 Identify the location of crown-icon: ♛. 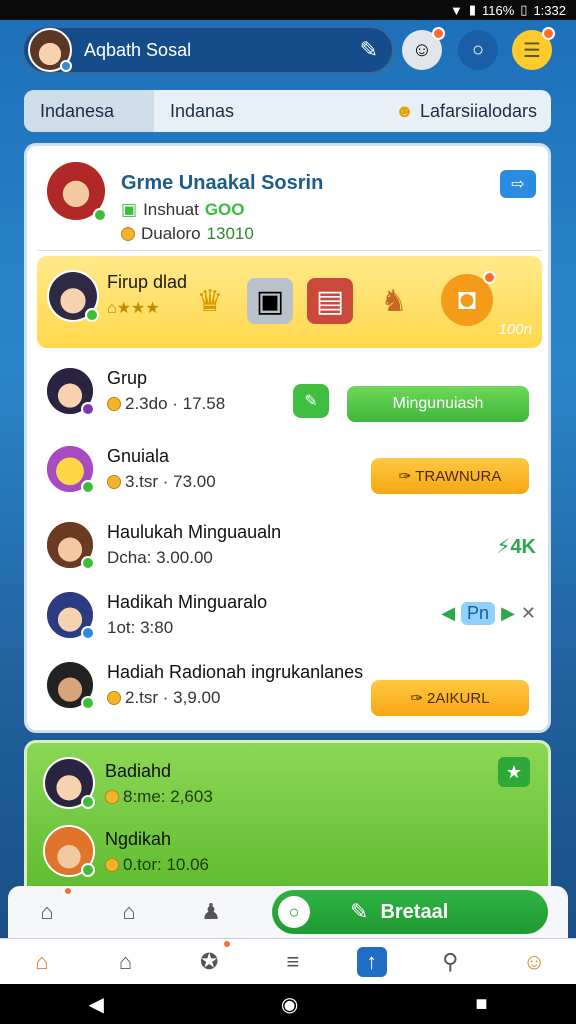
(210, 301).